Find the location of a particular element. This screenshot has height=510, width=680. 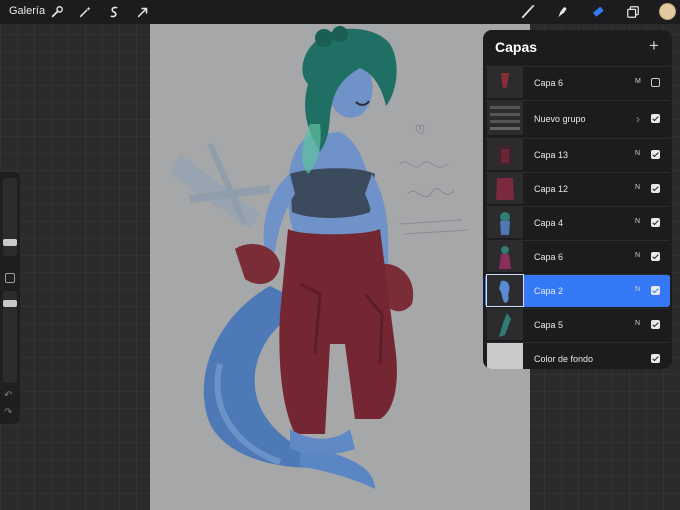

layer-name: Capa 5 is located at coordinates (549, 325).